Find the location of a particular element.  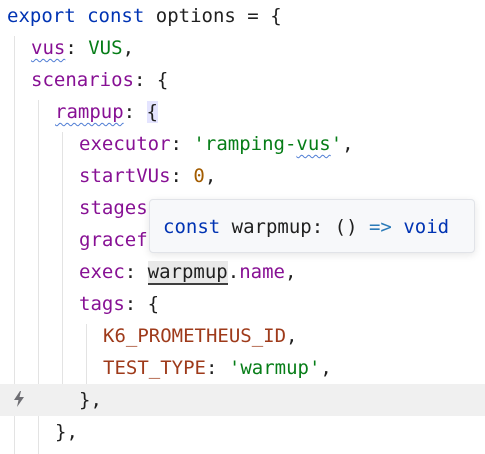

number-zero: 0 is located at coordinates (199, 176).